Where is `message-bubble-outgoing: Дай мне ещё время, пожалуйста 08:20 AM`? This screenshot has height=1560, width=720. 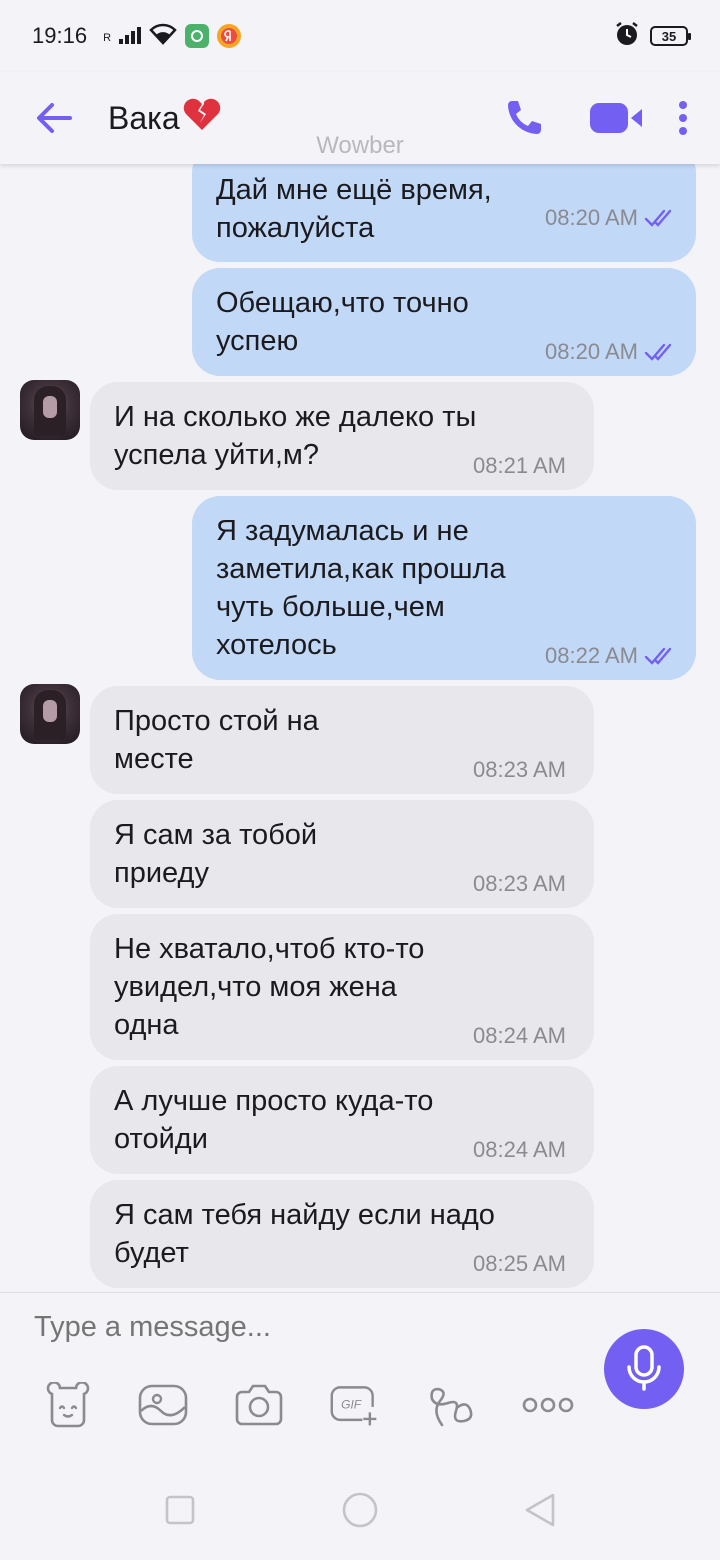
message-bubble-outgoing: Дай мне ещё время, пожалуйста 08:20 AM is located at coordinates (444, 213).